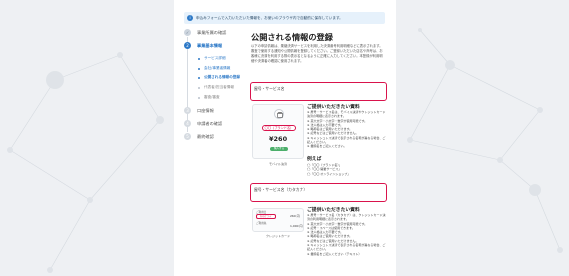 The width and height of the screenshot is (569, 276). Describe the element at coordinates (314, 159) in the screenshot. I see `examples-title: 例えば` at that location.